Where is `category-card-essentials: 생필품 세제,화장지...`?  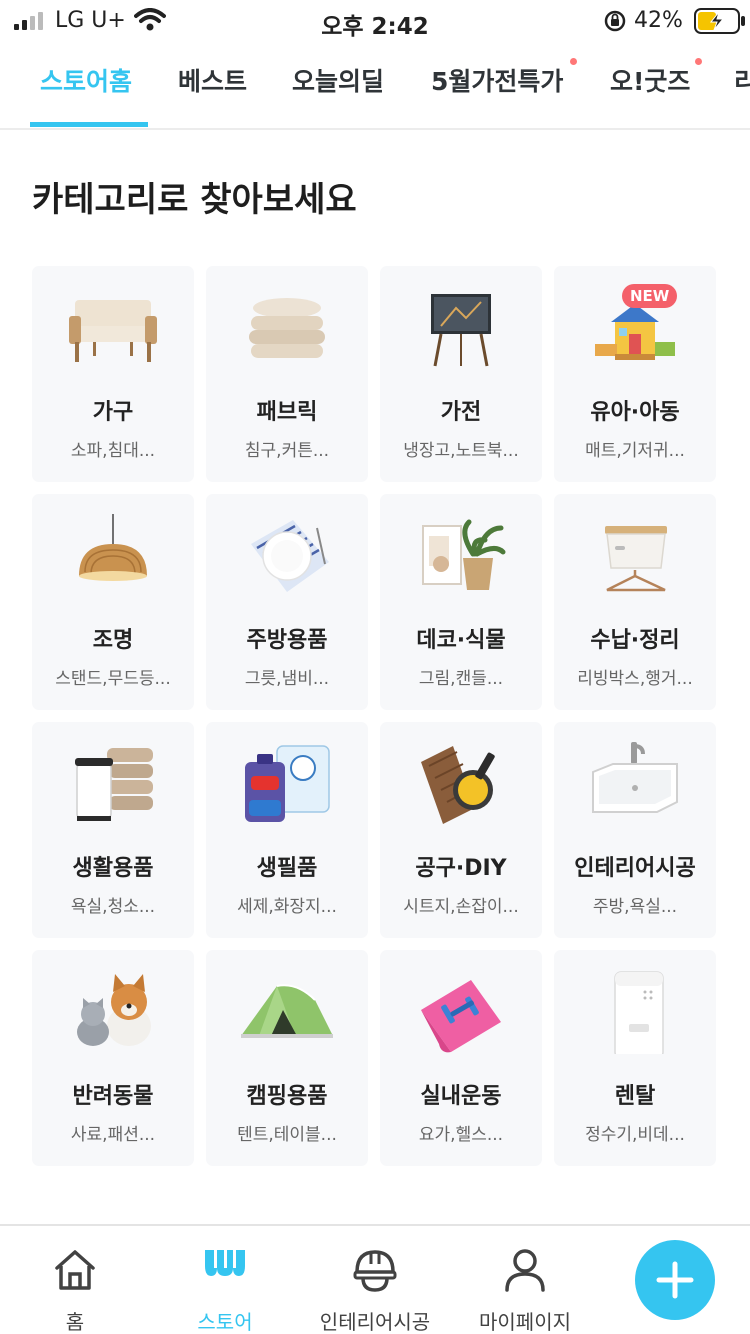
category-card-essentials: 생필품 세제,화장지... is located at coordinates (287, 830).